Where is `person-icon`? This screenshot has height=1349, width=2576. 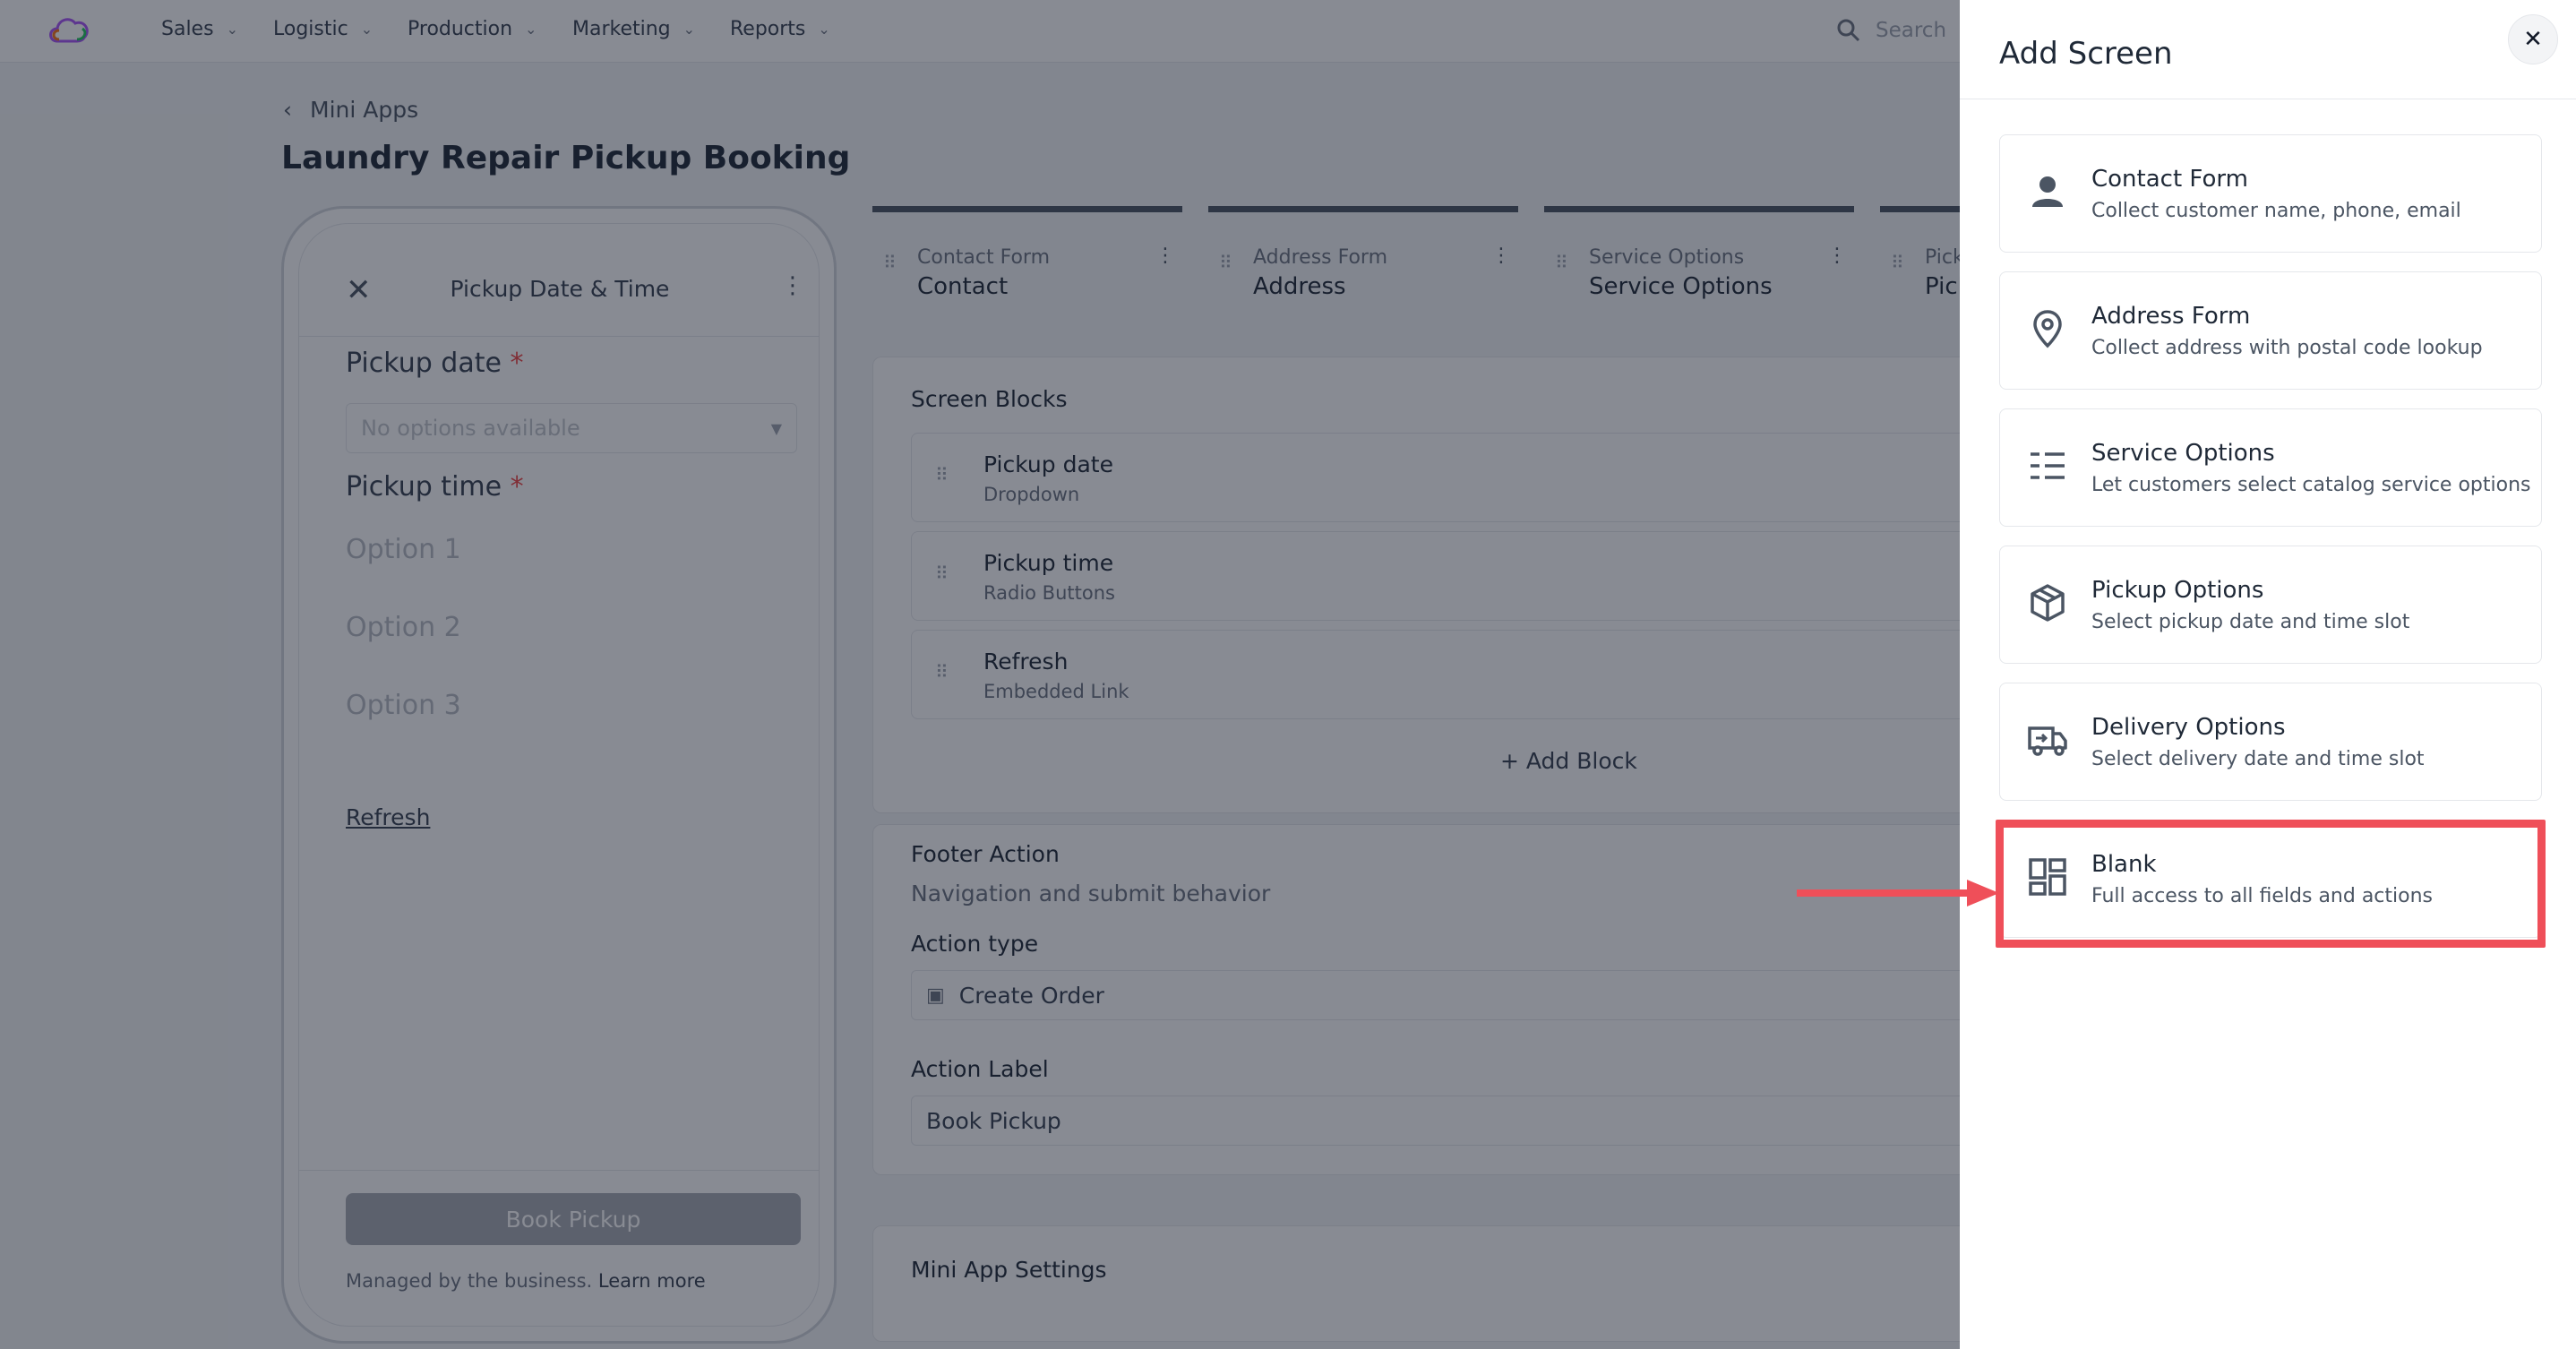 person-icon is located at coordinates (2047, 191).